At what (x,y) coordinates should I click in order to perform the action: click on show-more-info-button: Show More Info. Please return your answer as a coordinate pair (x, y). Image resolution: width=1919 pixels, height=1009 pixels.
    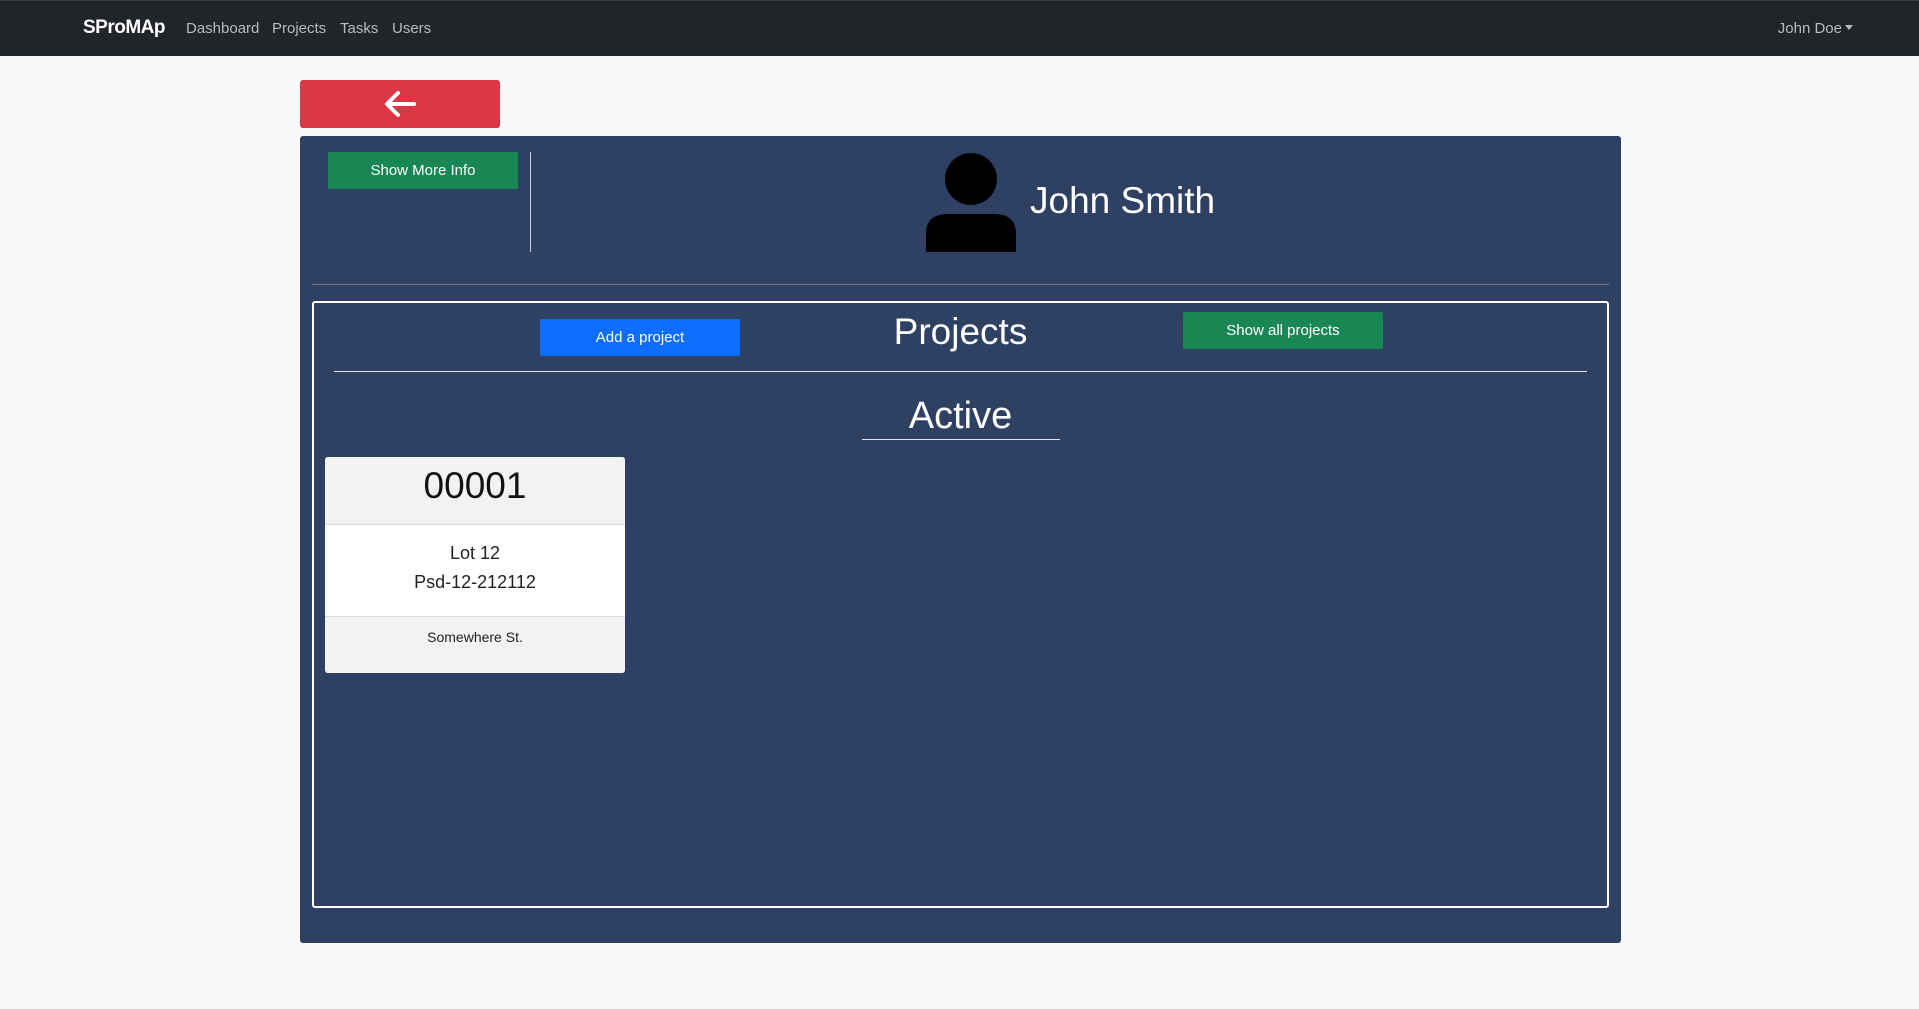
    Looking at the image, I should click on (423, 170).